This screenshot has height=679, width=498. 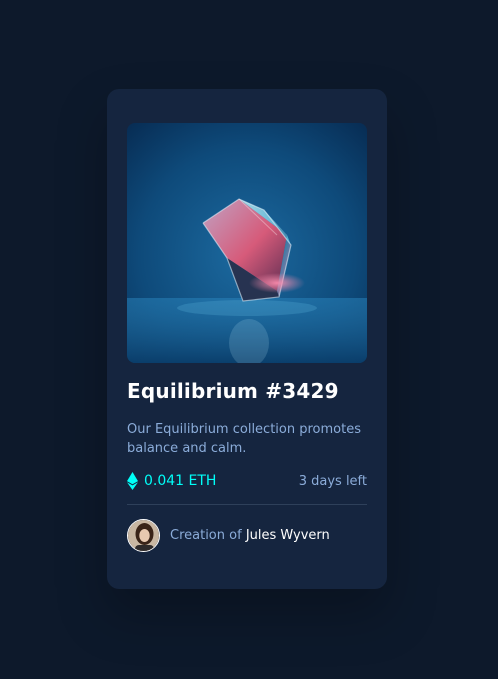 I want to click on time-left-text: 3 days left, so click(x=332, y=481).